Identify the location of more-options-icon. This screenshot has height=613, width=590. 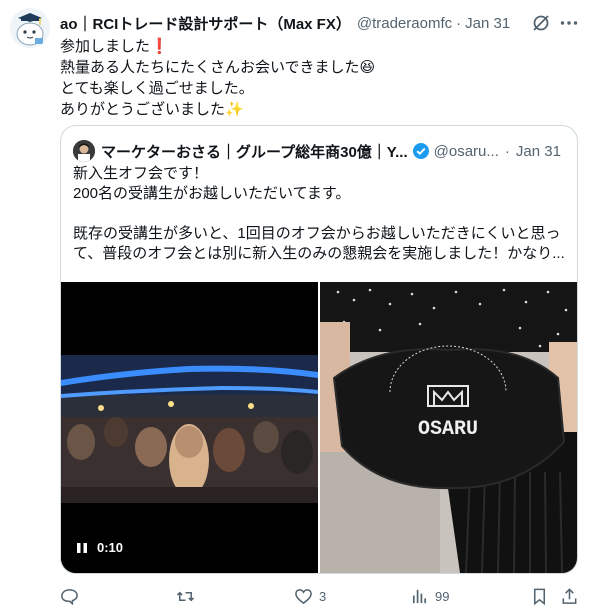
(569, 23).